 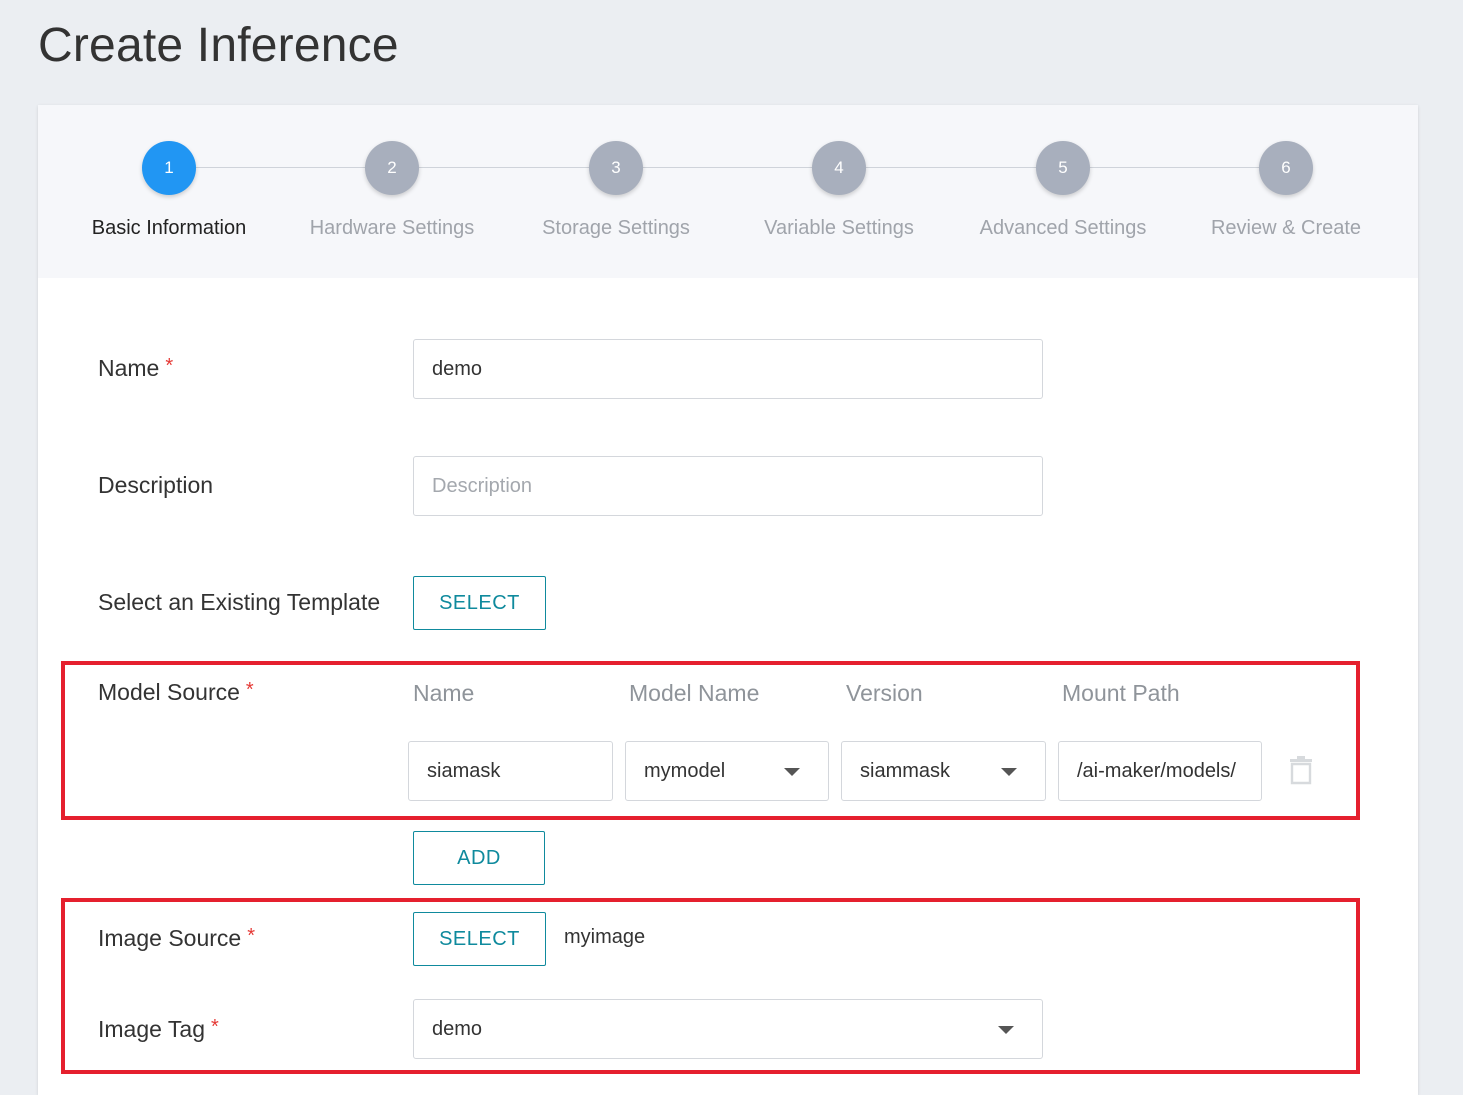 I want to click on step-label: Review & Create, so click(x=1286, y=228).